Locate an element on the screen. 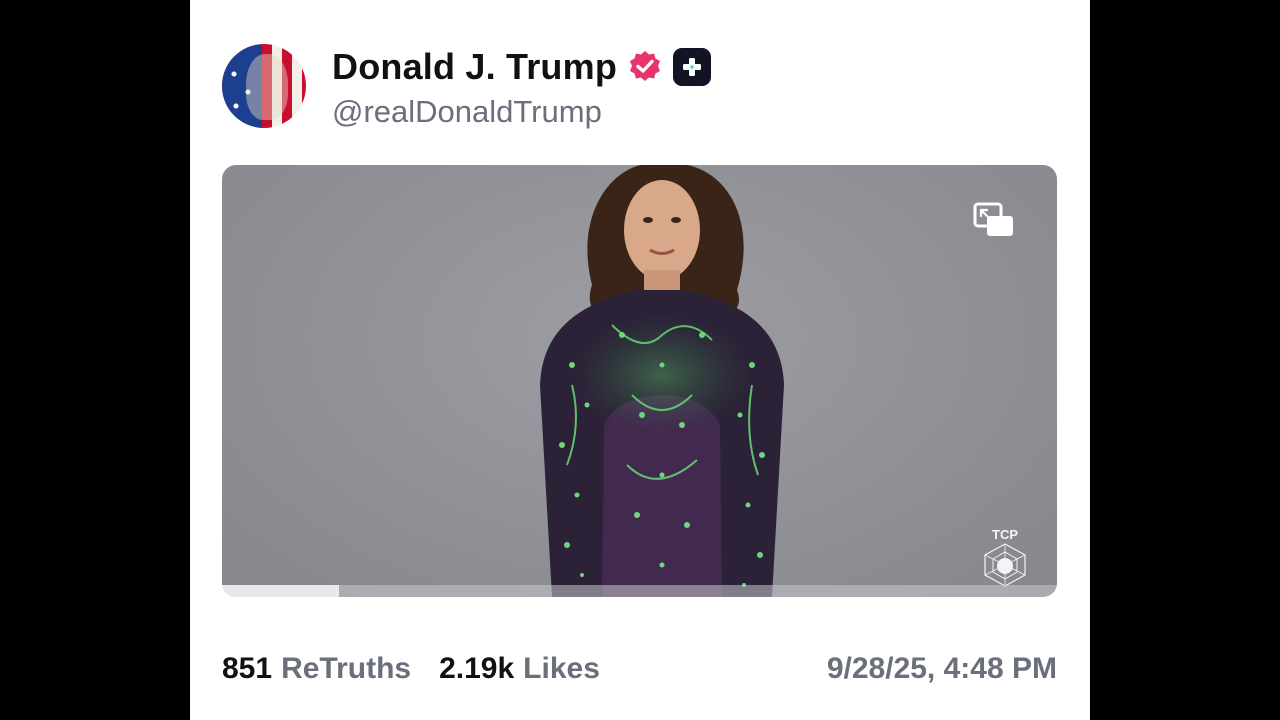 Image resolution: width=1280 pixels, height=720 pixels. retruths-count: 851 is located at coordinates (247, 668).